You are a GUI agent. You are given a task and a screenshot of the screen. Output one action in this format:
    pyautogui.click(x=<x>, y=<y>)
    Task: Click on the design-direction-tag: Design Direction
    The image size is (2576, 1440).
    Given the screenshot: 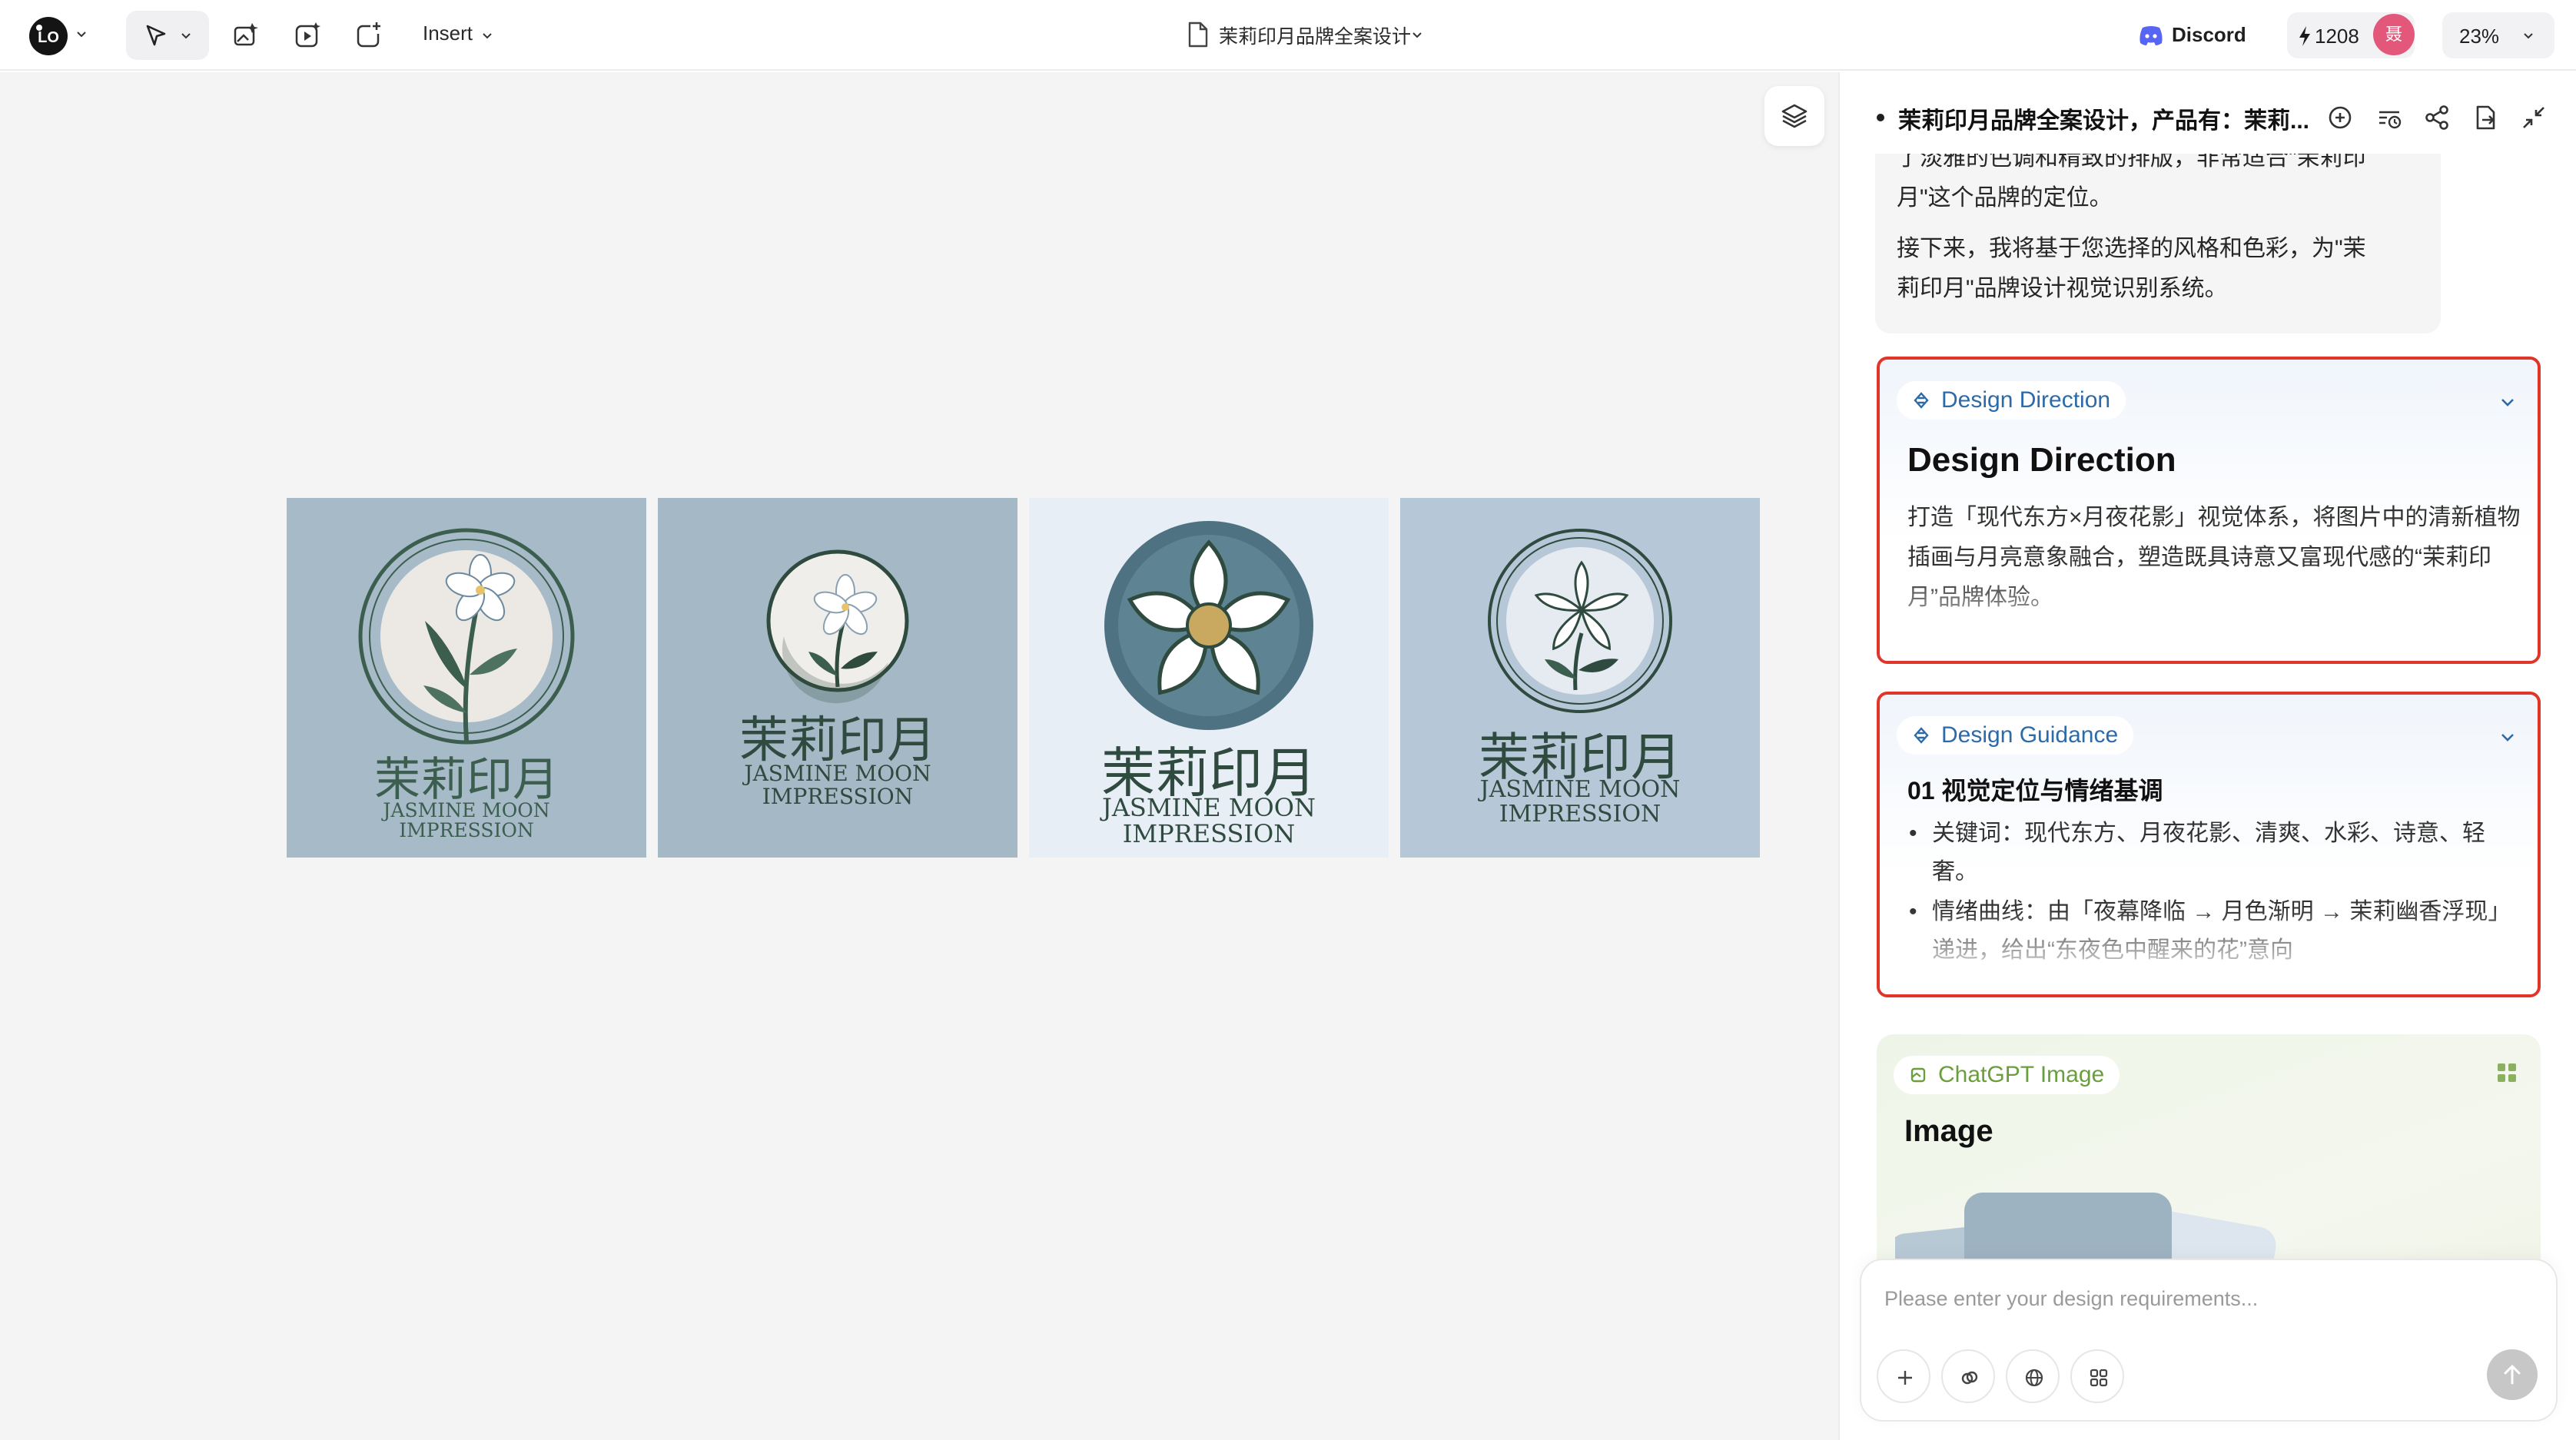 What is the action you would take?
    pyautogui.click(x=2011, y=401)
    